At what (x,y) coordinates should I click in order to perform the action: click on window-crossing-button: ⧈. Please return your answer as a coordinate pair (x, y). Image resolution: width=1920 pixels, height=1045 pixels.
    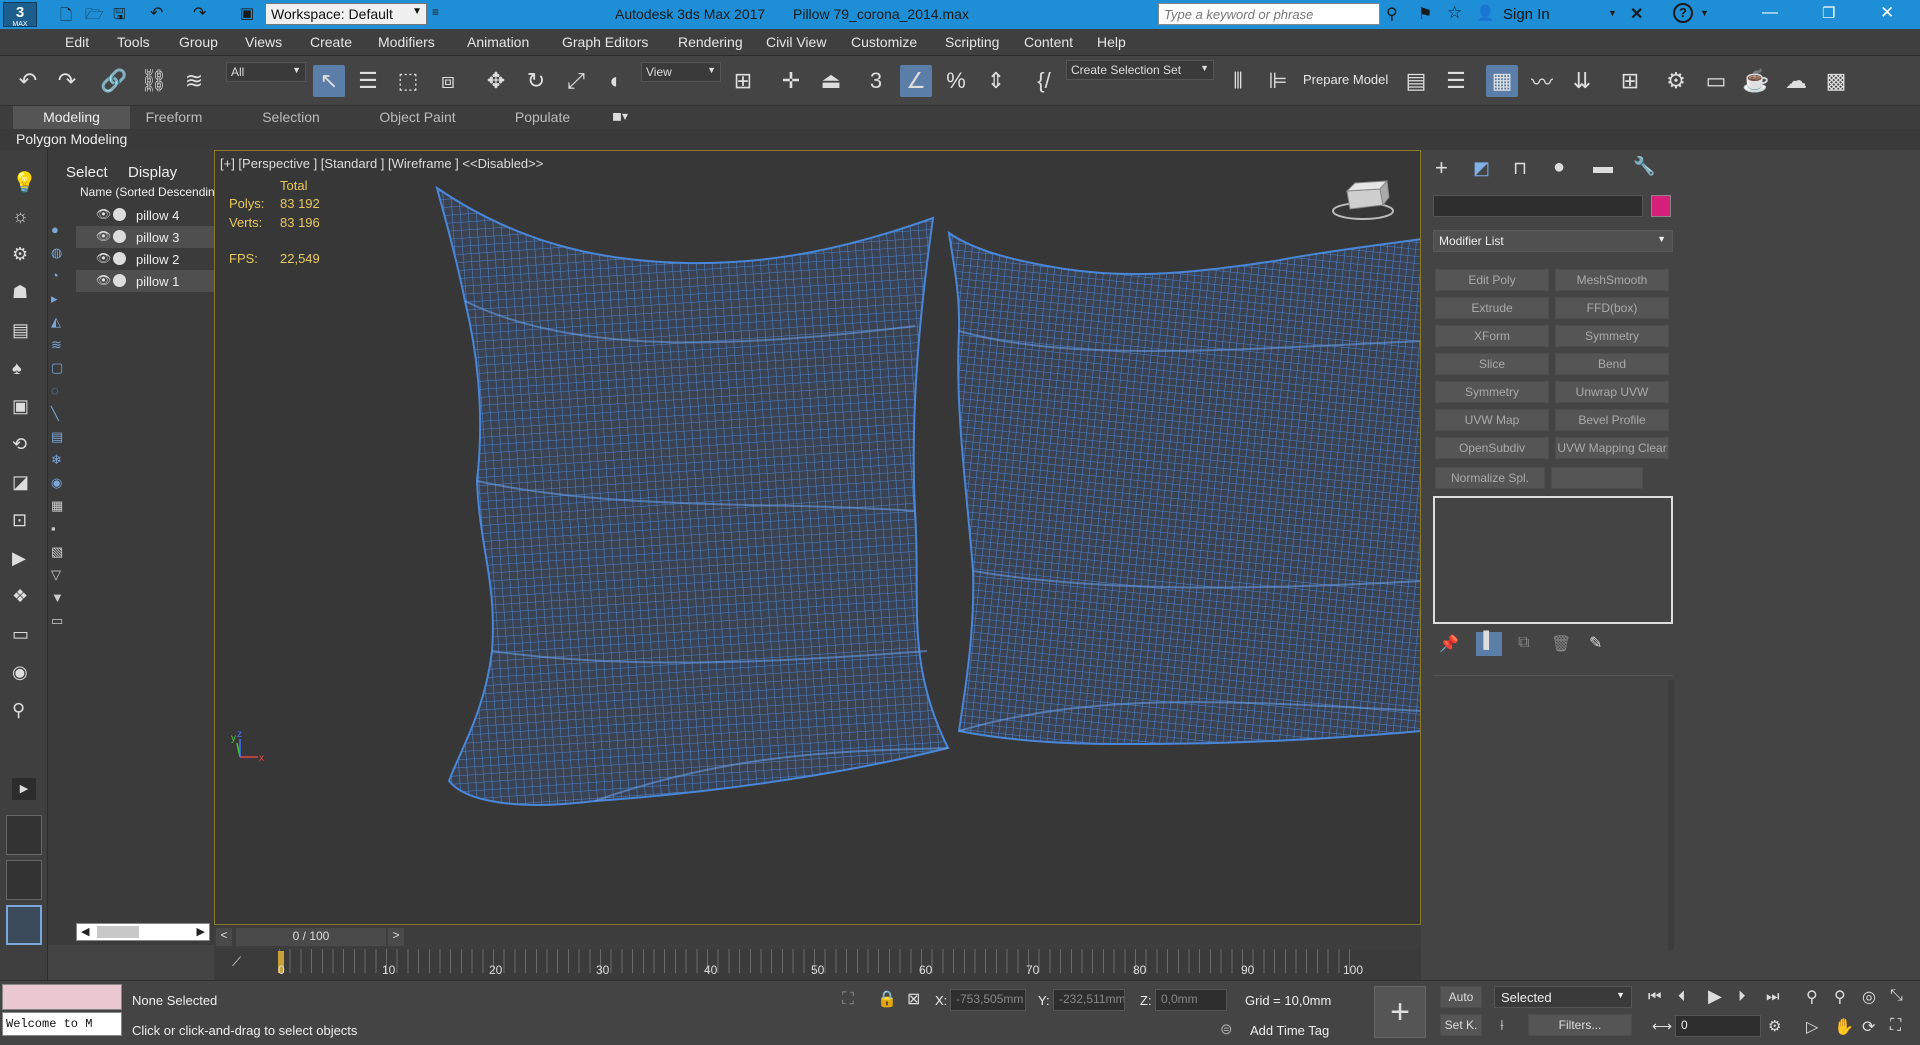
    Looking at the image, I should click on (448, 81).